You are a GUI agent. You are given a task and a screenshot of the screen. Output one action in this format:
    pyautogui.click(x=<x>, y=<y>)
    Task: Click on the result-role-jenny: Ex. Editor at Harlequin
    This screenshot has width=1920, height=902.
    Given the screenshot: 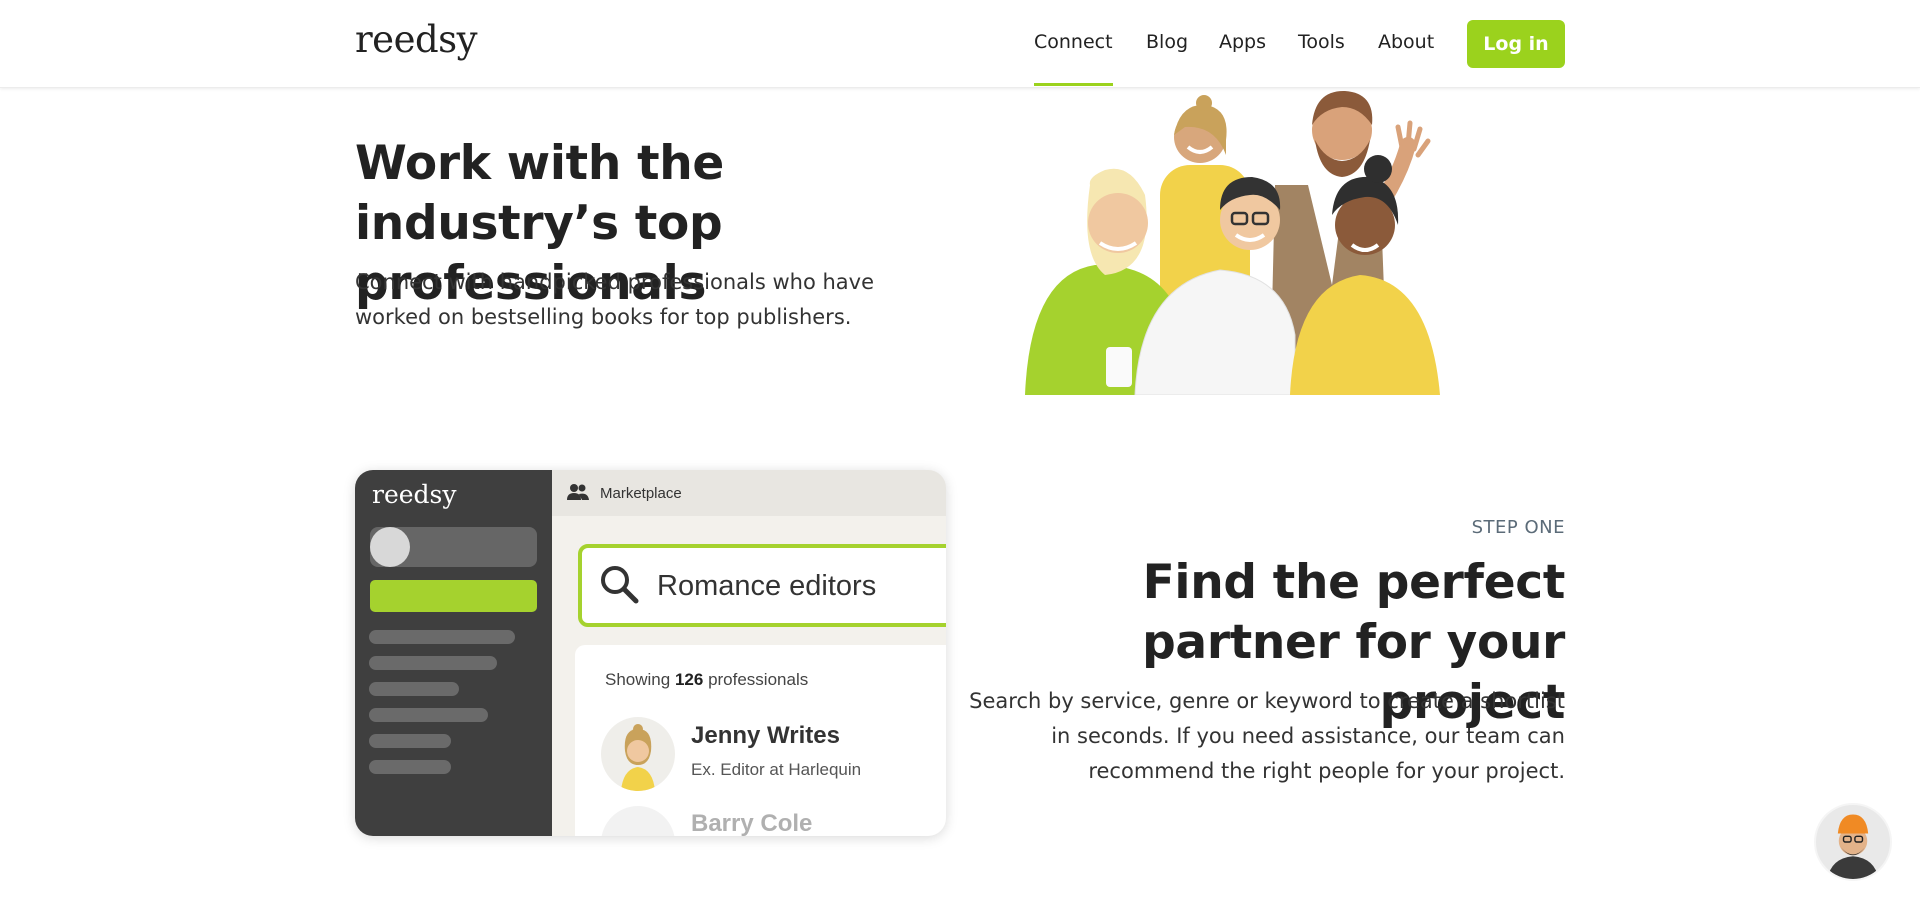 What is the action you would take?
    pyautogui.click(x=776, y=769)
    